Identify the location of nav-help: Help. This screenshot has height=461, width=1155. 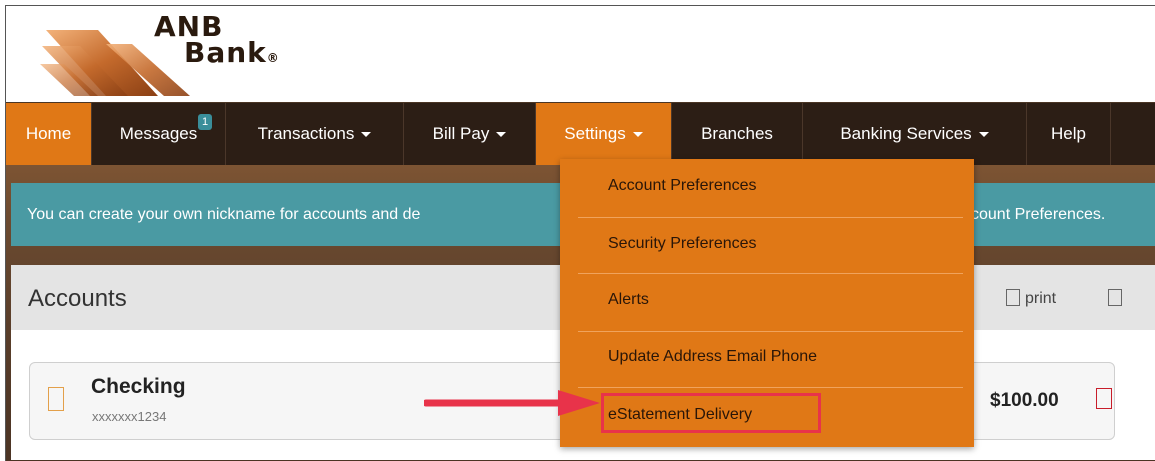
(1069, 134).